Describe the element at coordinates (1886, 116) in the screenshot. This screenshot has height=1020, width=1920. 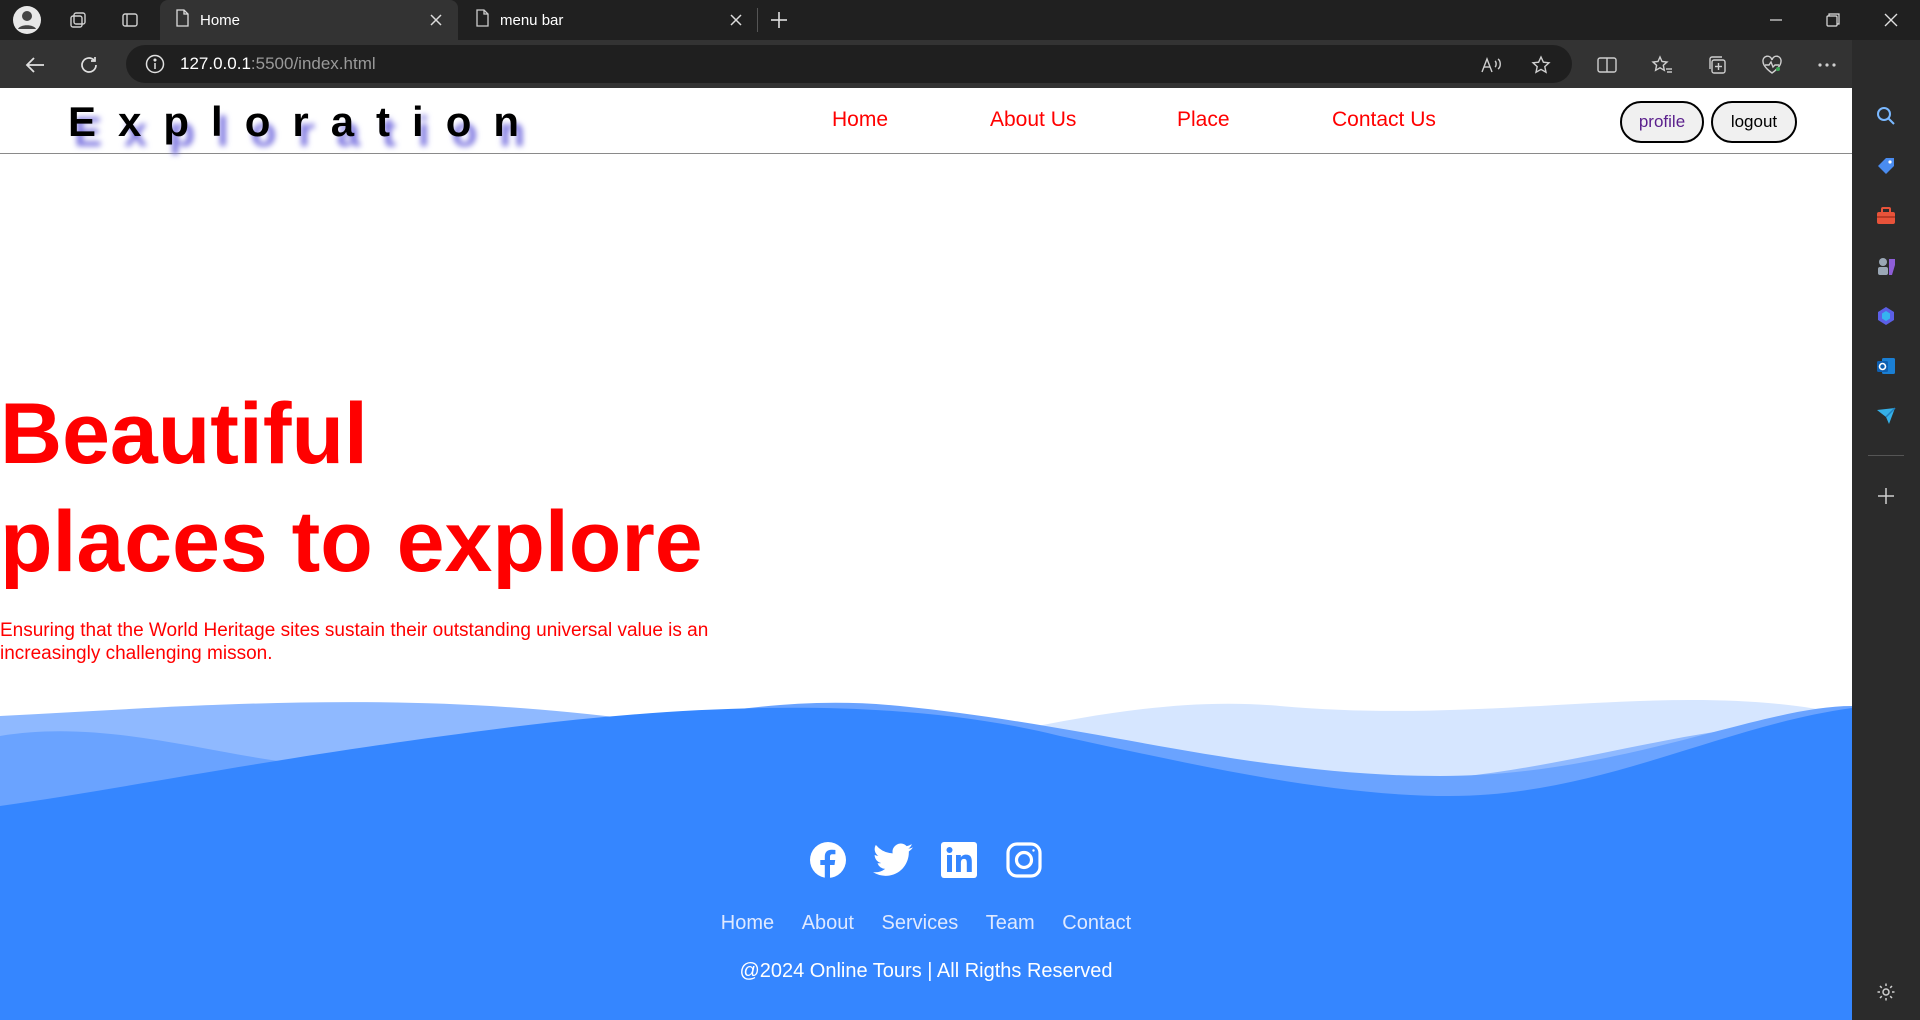
I see `search-icon` at that location.